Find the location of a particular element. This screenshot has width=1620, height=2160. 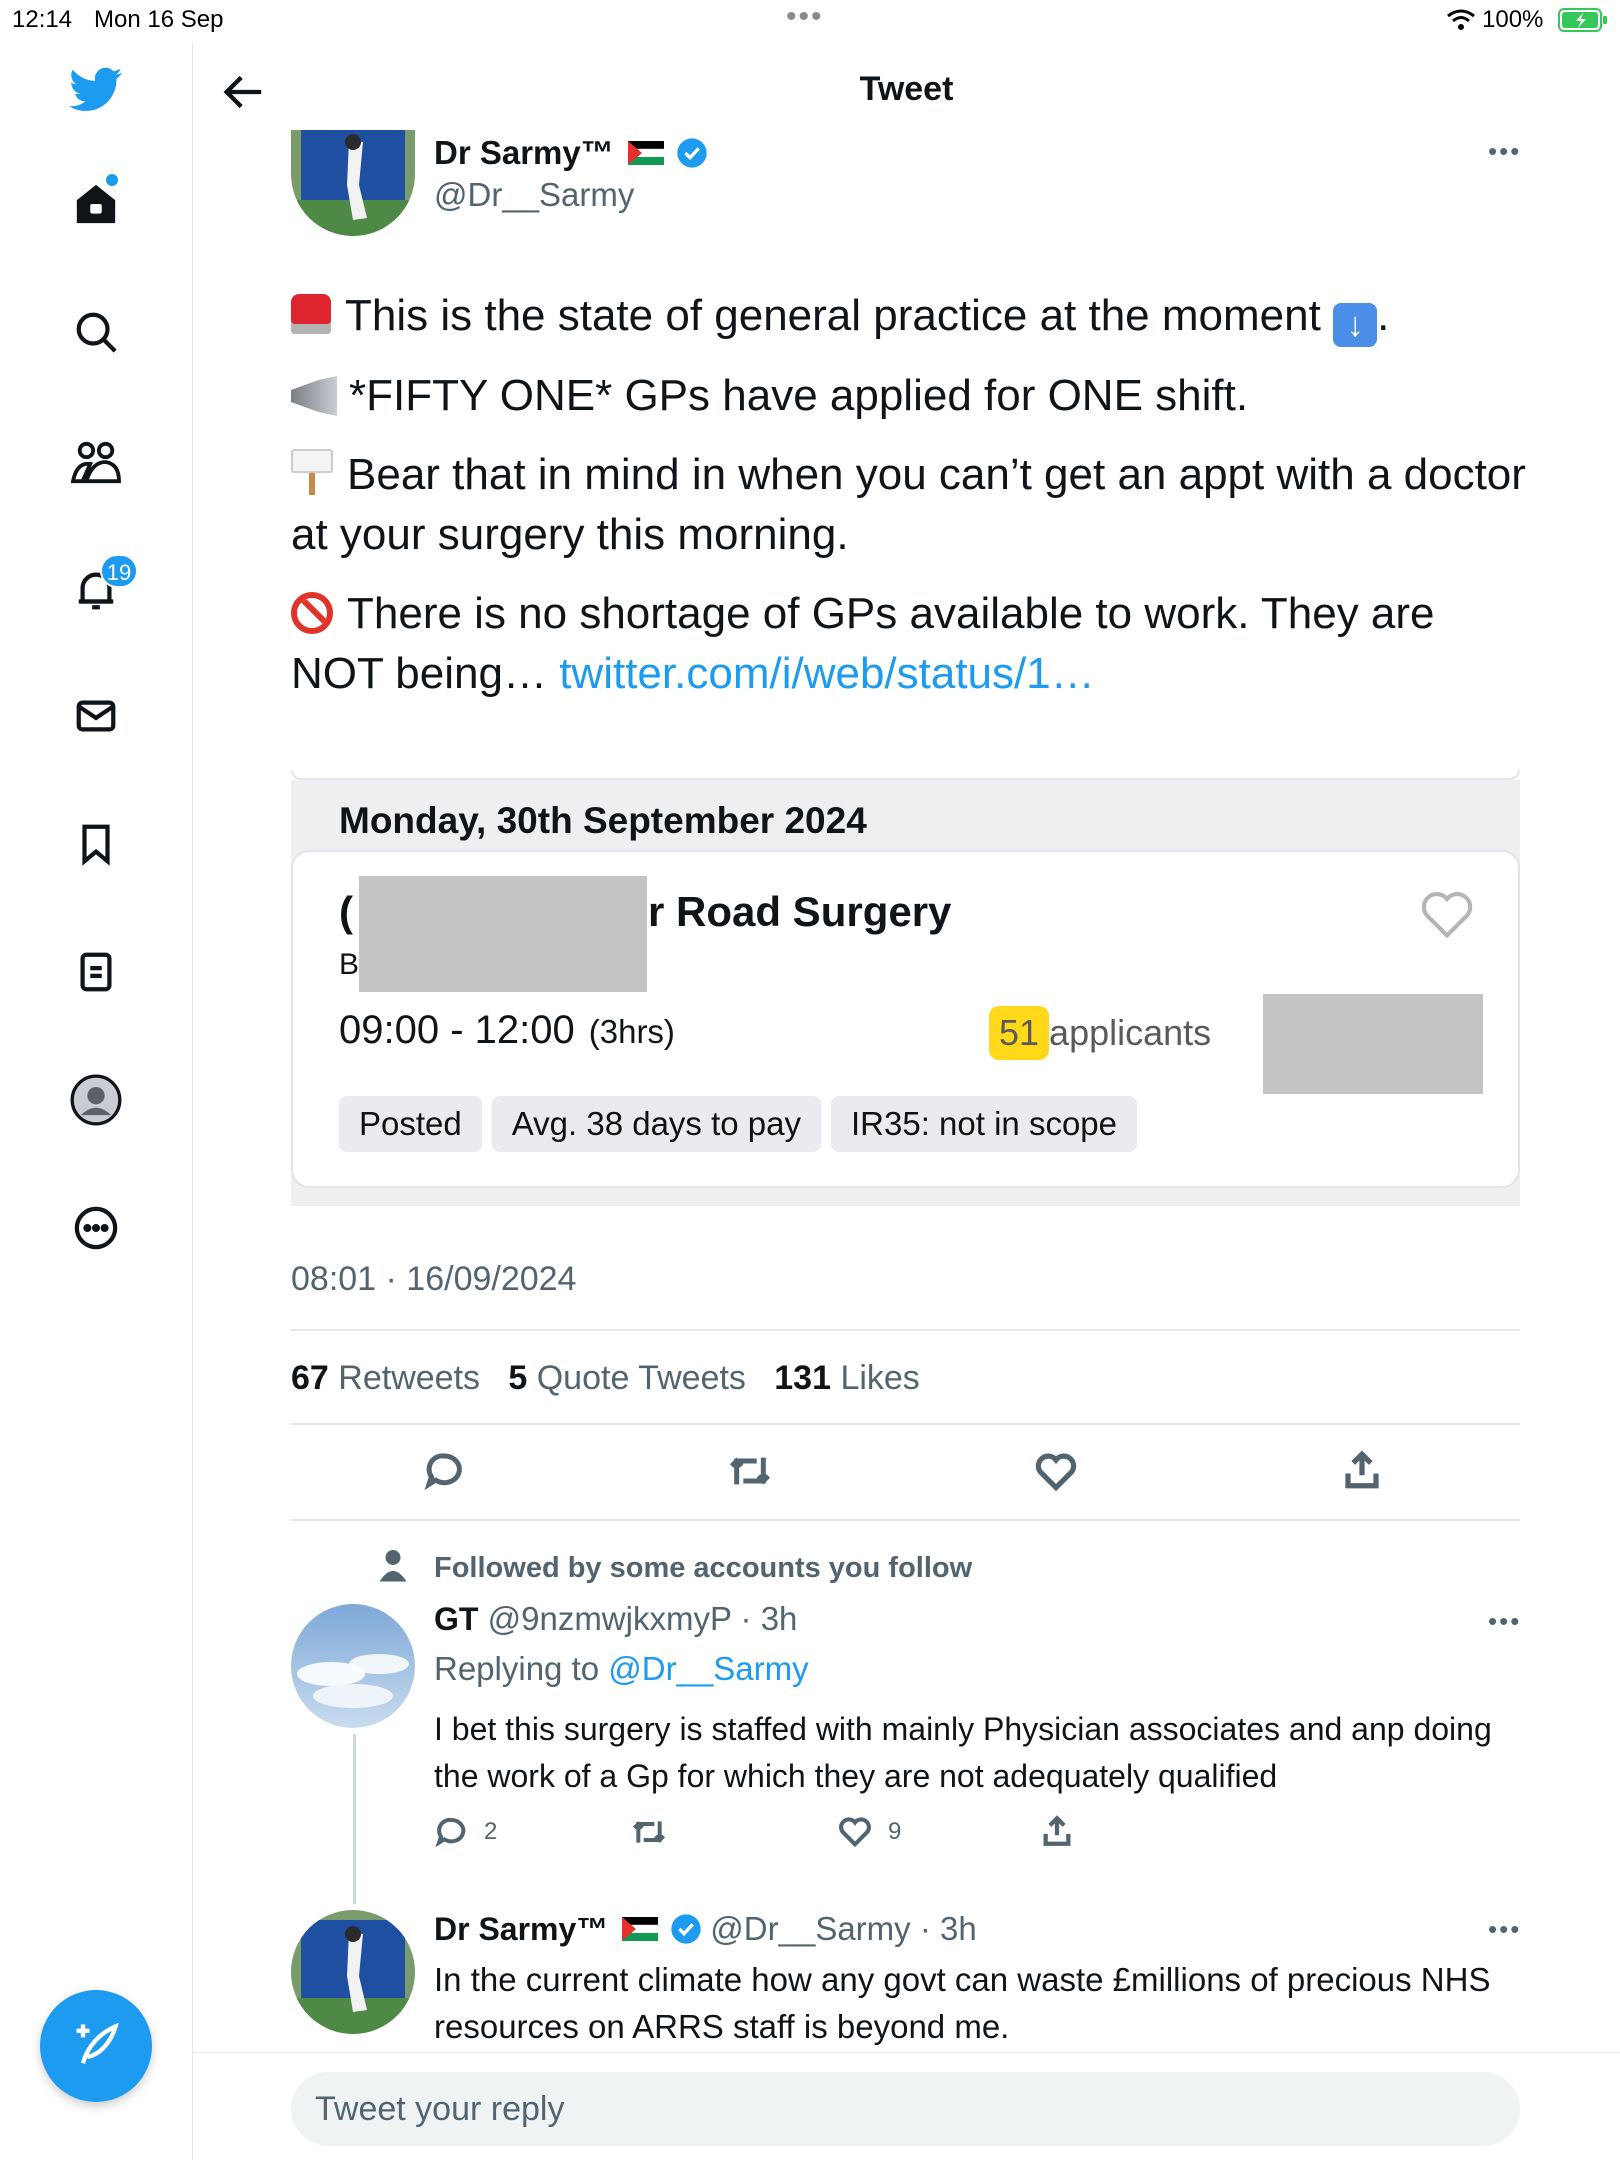

applicants-count: 51 applicants is located at coordinates (1100, 1033).